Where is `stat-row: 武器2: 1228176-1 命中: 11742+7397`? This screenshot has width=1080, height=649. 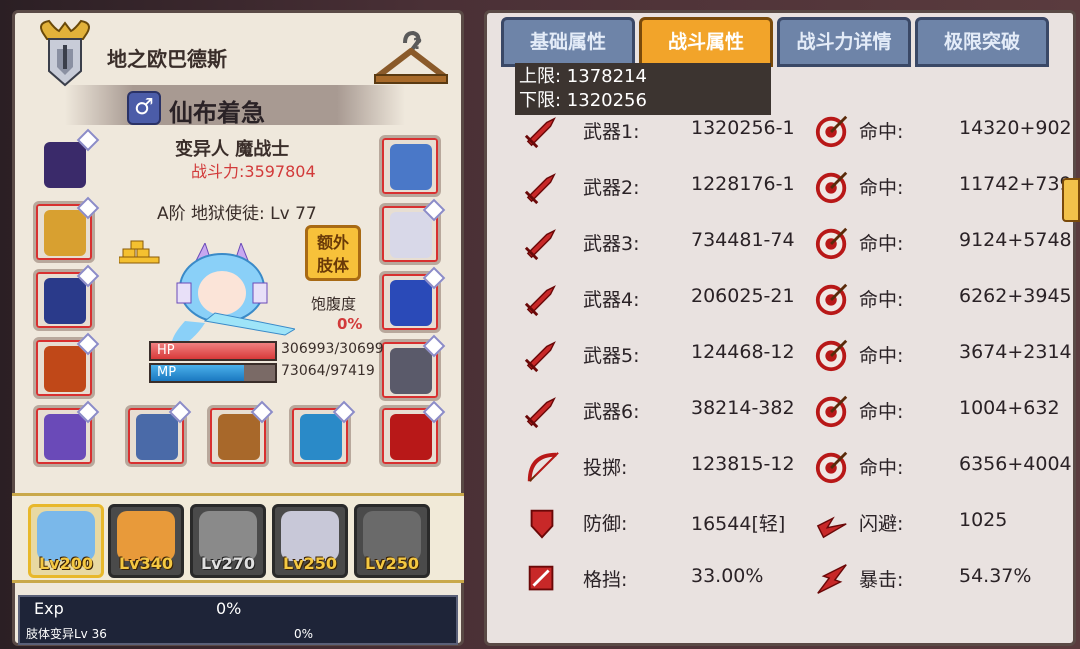 stat-row: 武器2: 1228176-1 命中: 11742+7397 is located at coordinates (796, 187).